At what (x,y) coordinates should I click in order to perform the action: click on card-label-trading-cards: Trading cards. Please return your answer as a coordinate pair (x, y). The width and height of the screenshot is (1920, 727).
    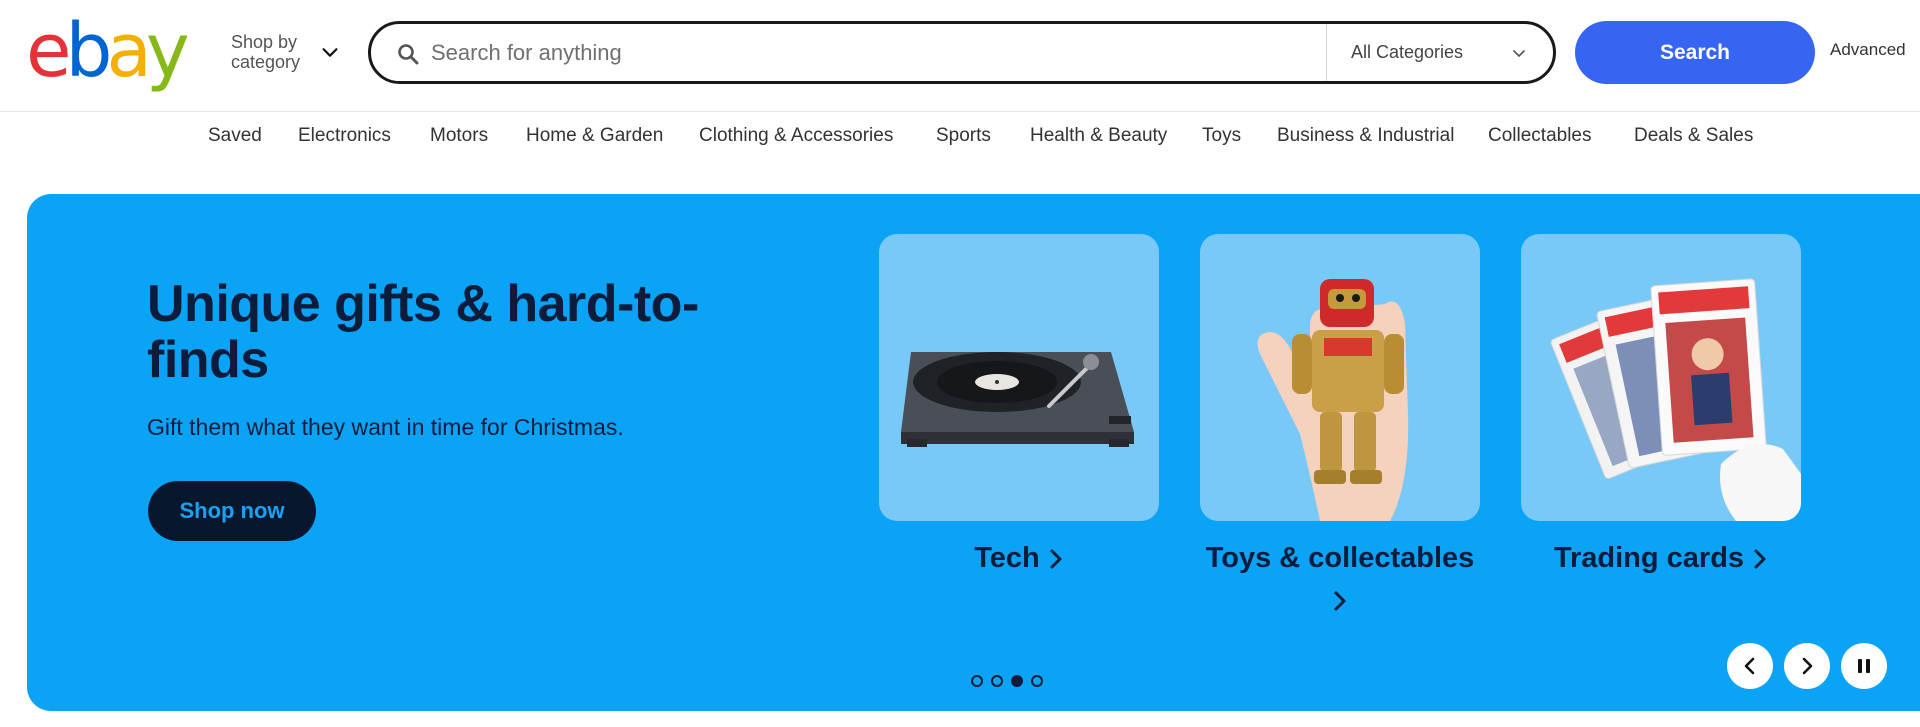
    Looking at the image, I should click on (1661, 558).